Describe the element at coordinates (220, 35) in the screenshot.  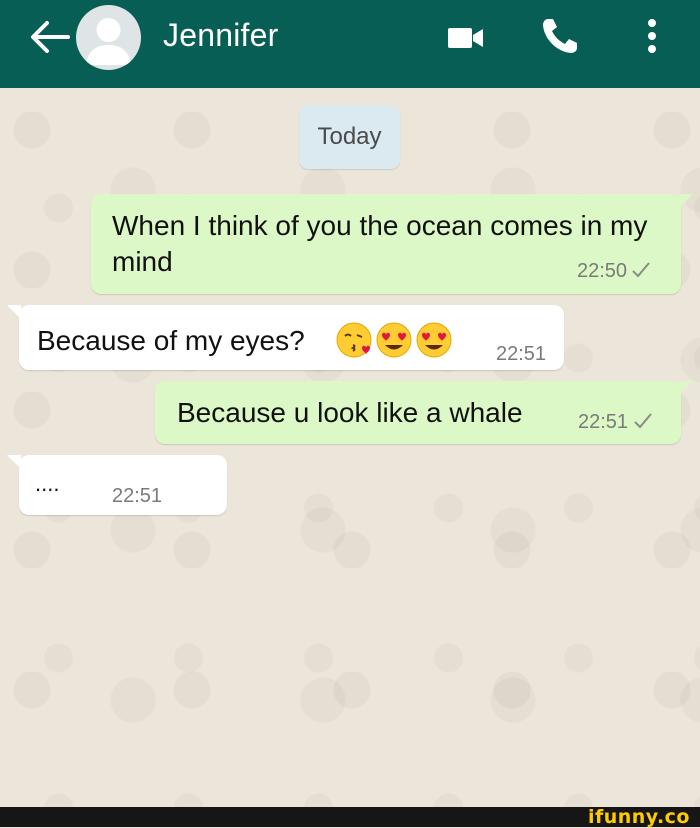
I see `contact-name: Jennifer` at that location.